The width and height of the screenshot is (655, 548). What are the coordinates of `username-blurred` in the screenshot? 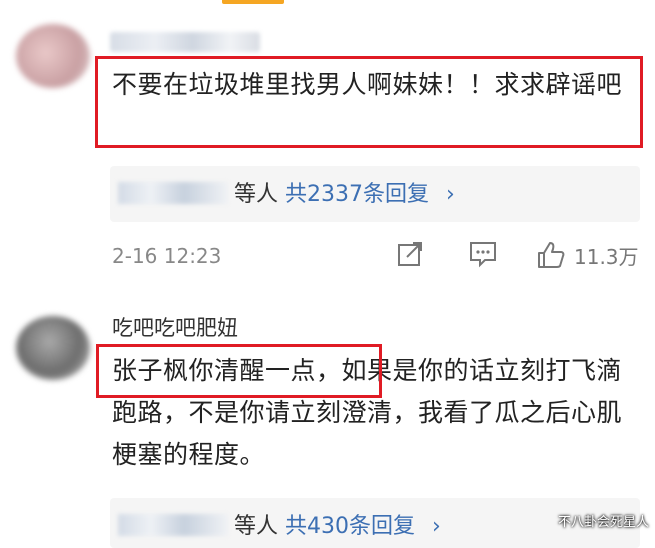 It's located at (185, 42).